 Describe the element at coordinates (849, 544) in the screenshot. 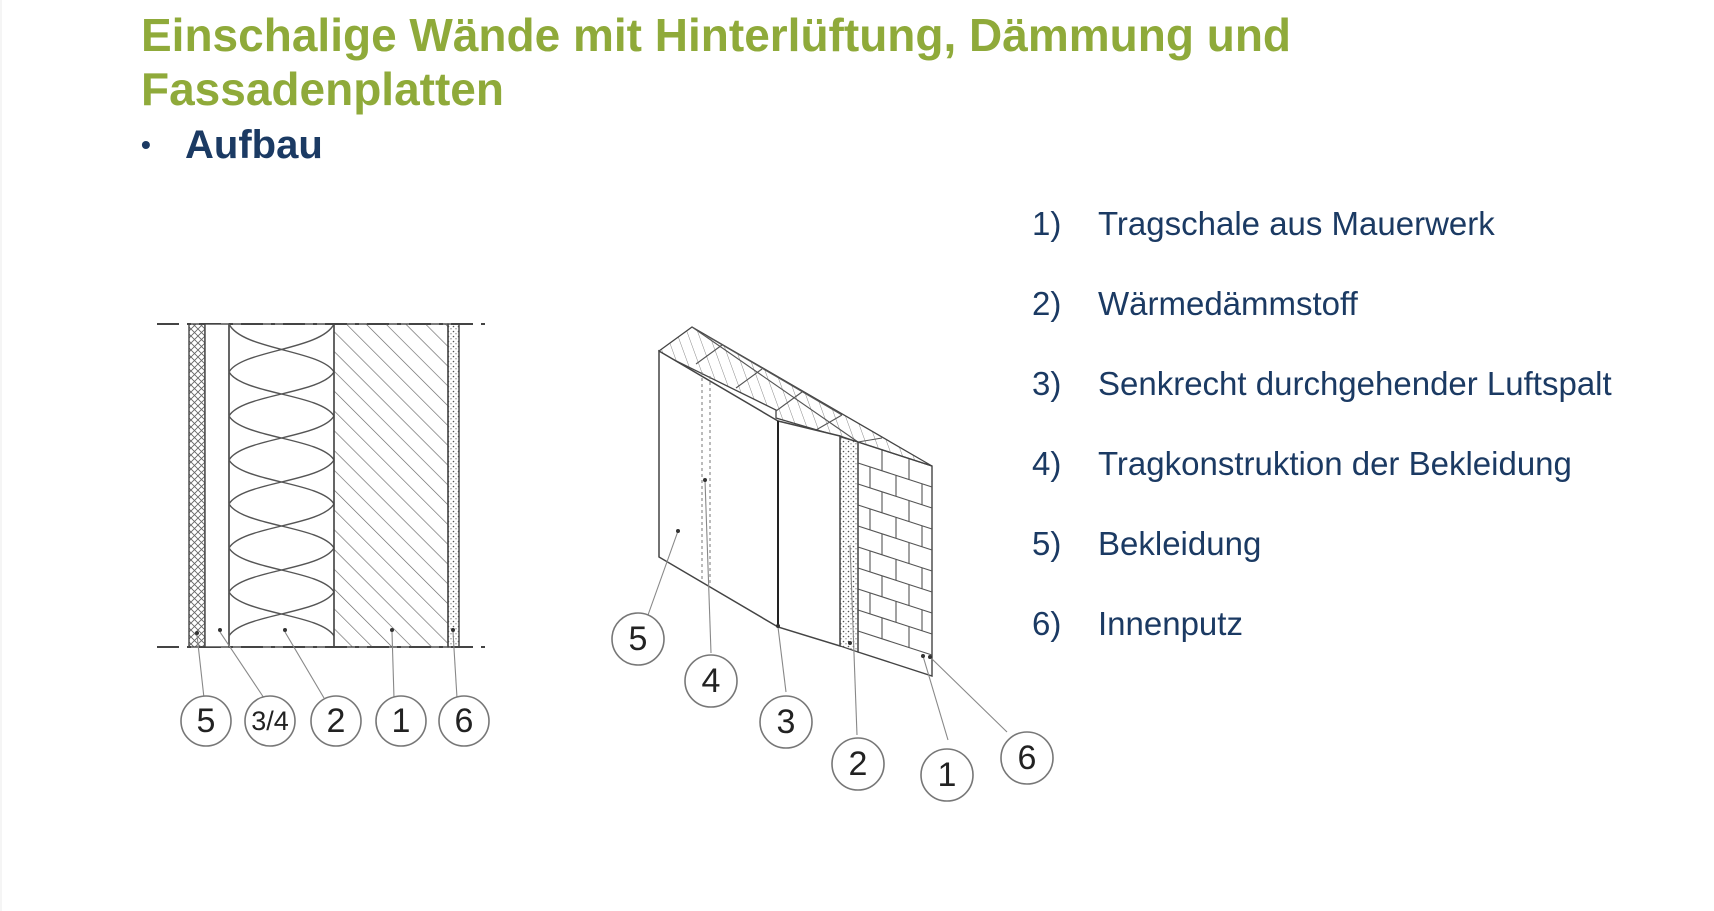

I see `iso-insulation-edge` at that location.